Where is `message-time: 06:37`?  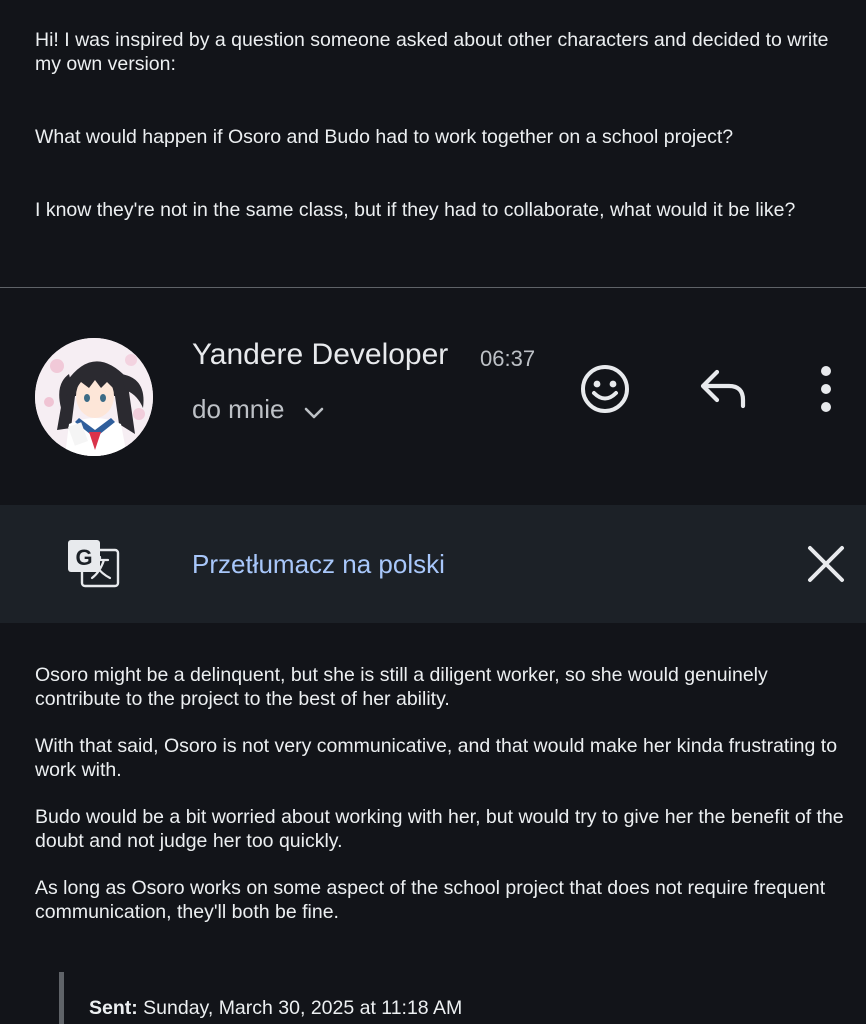 message-time: 06:37 is located at coordinates (508, 358).